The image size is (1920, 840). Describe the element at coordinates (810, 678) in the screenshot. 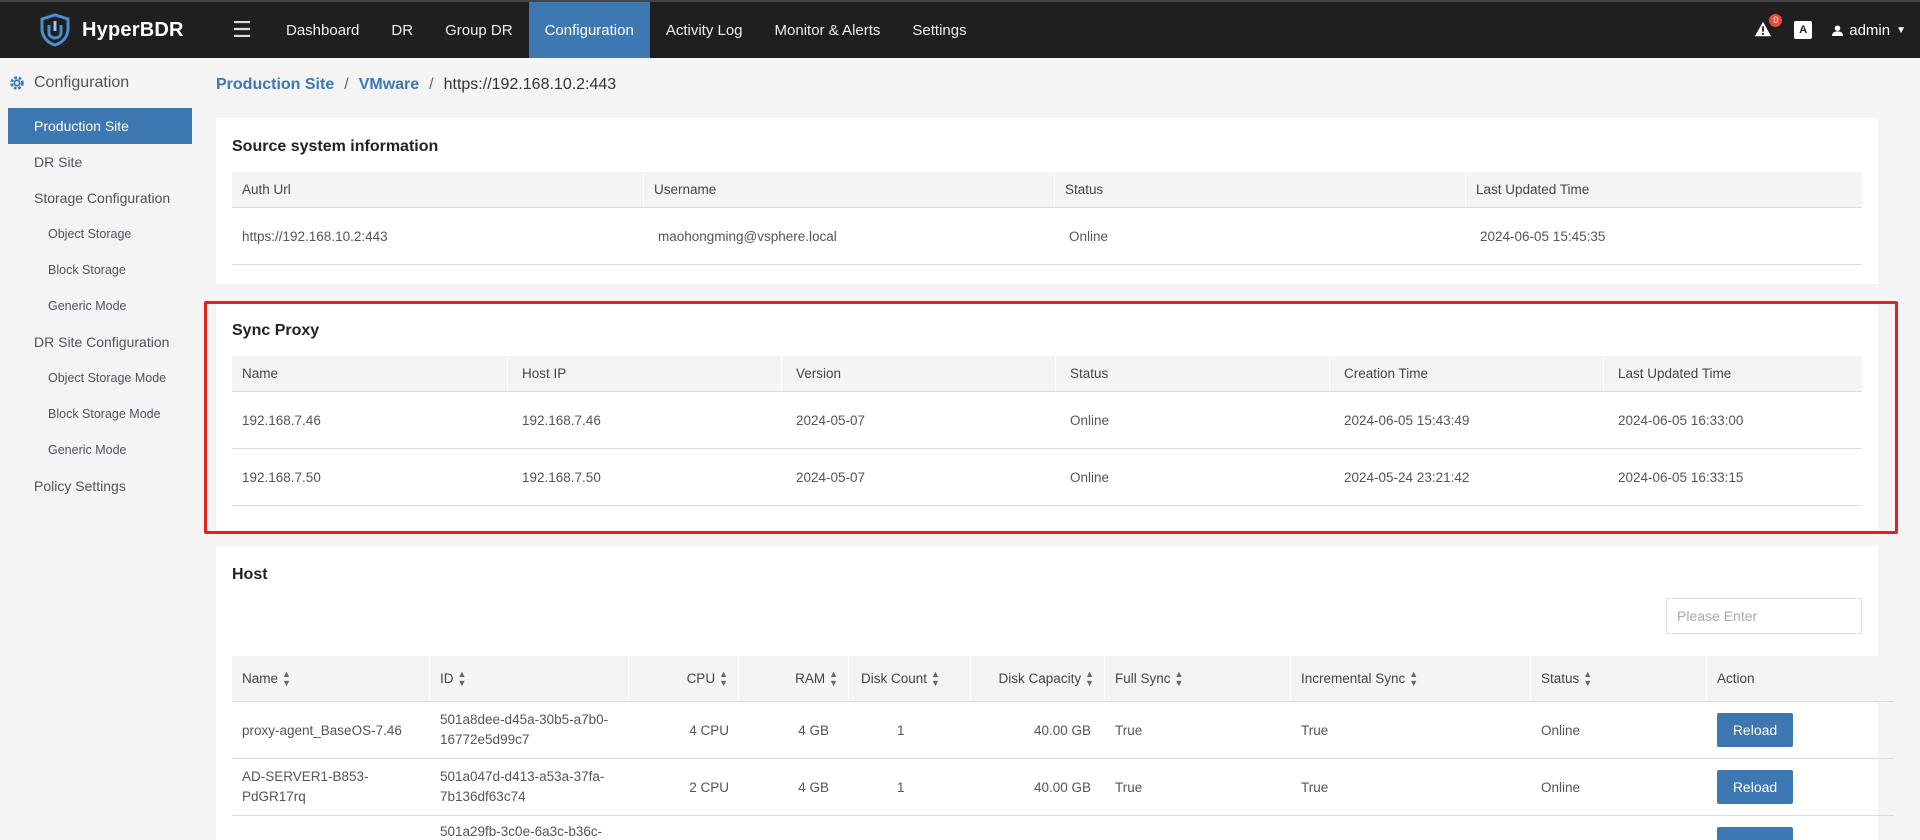

I see `col-ram-label: RAM` at that location.